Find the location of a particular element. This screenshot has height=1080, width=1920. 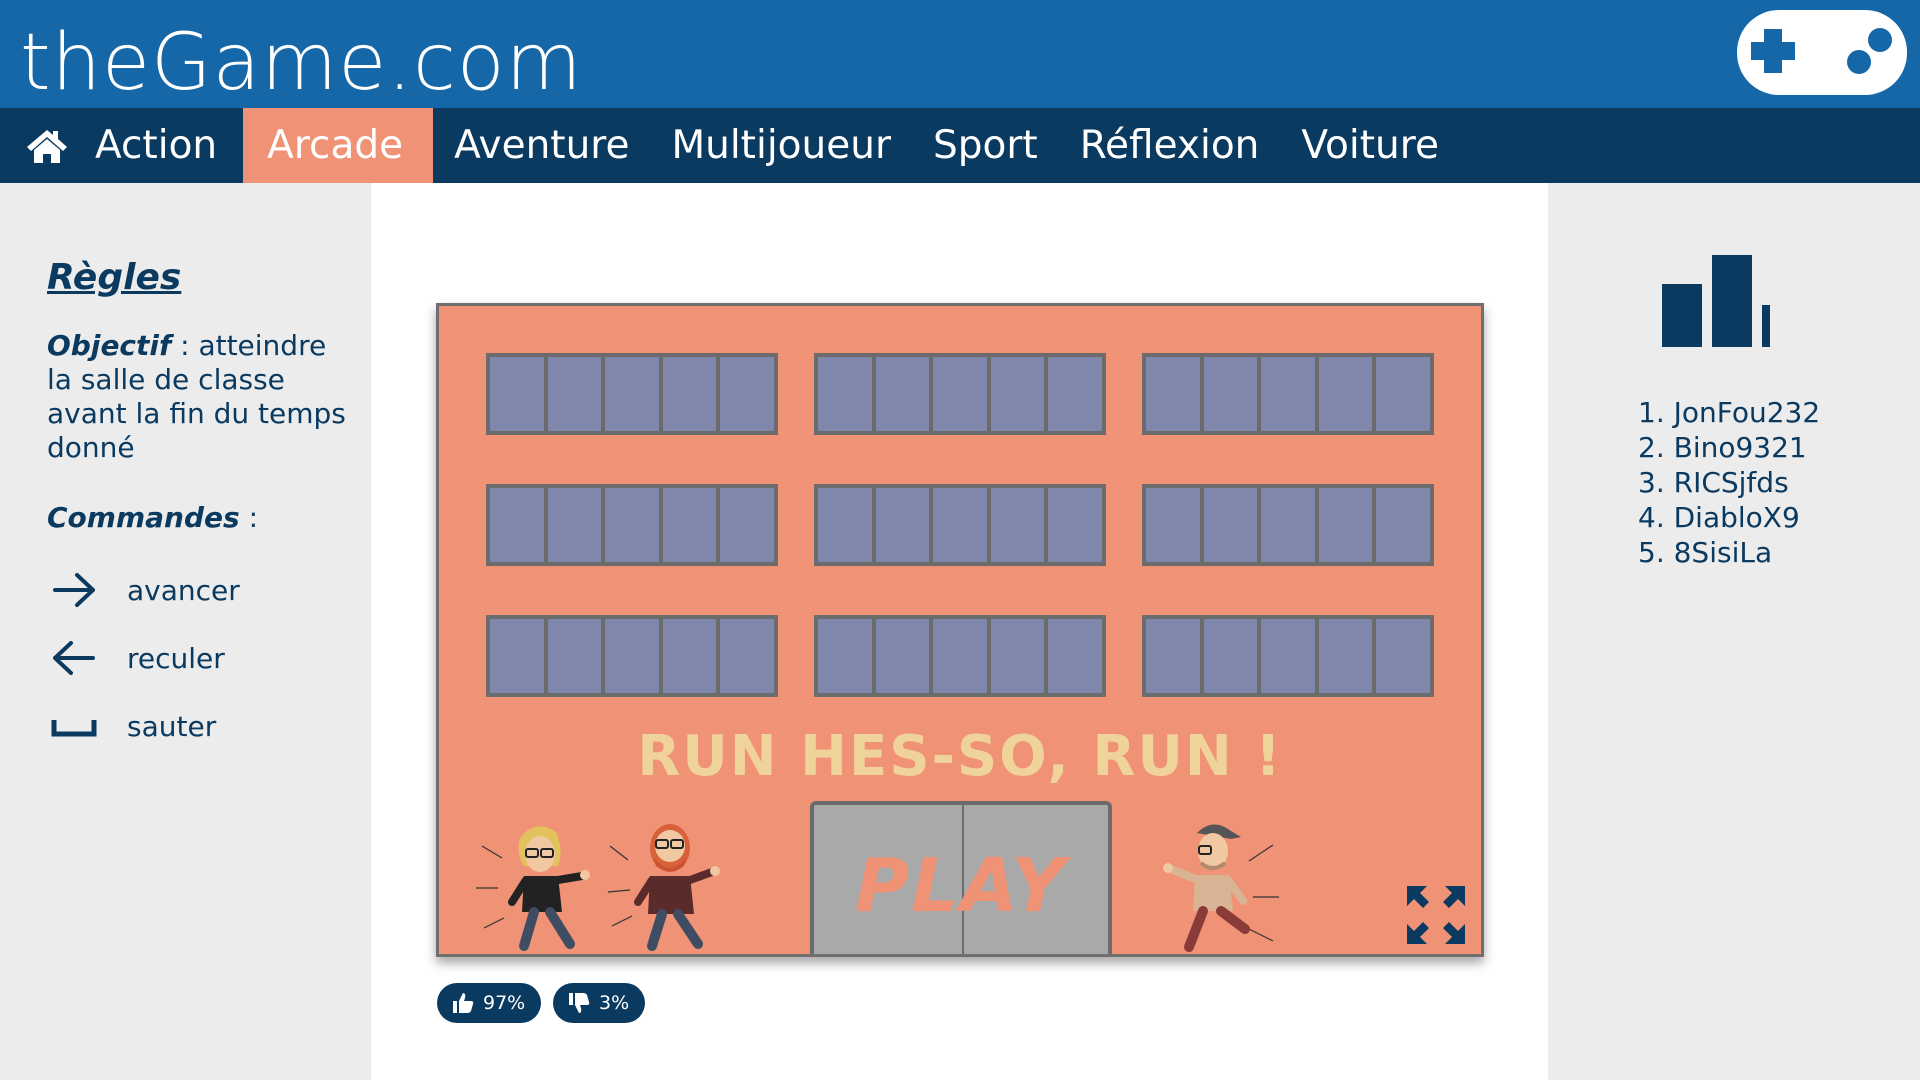

play-button: PLAY is located at coordinates (961, 877).